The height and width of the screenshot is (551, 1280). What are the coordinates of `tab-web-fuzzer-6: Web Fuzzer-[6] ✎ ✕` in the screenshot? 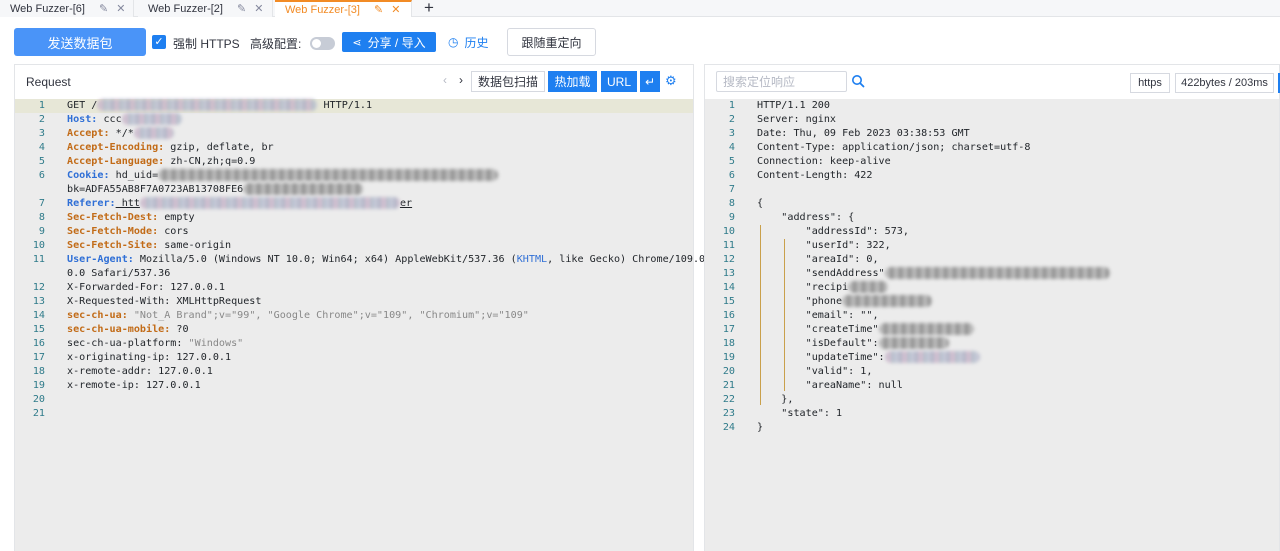 It's located at (67, 8).